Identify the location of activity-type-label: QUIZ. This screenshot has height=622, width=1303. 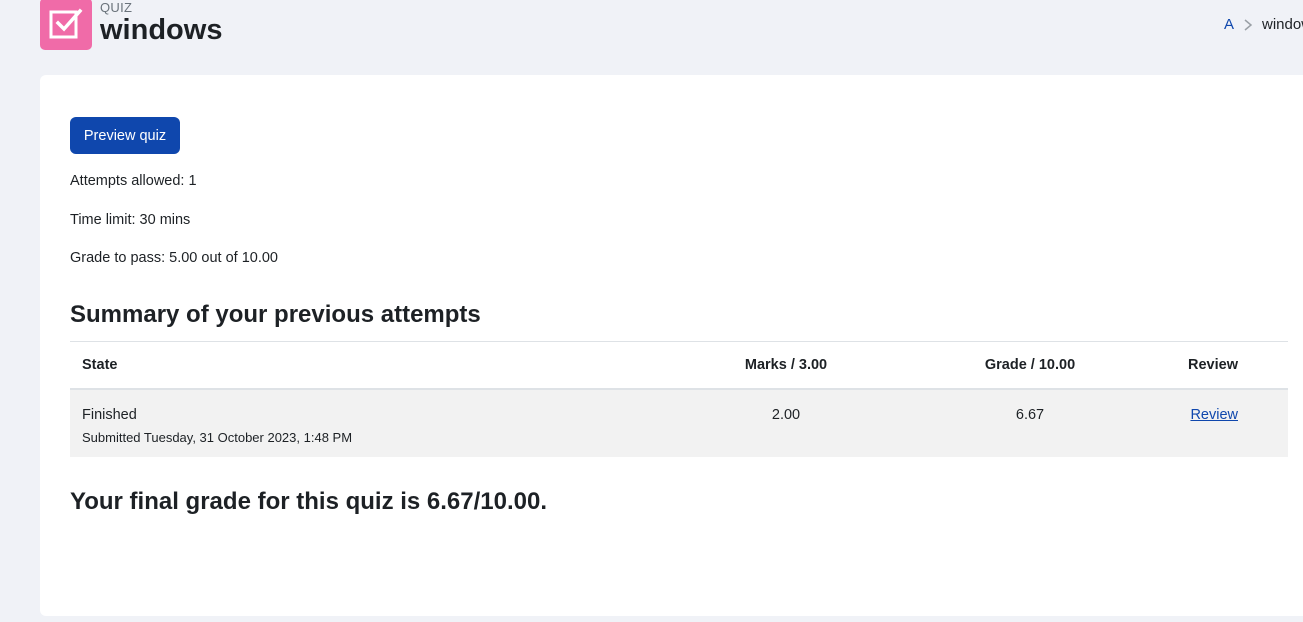
(116, 7).